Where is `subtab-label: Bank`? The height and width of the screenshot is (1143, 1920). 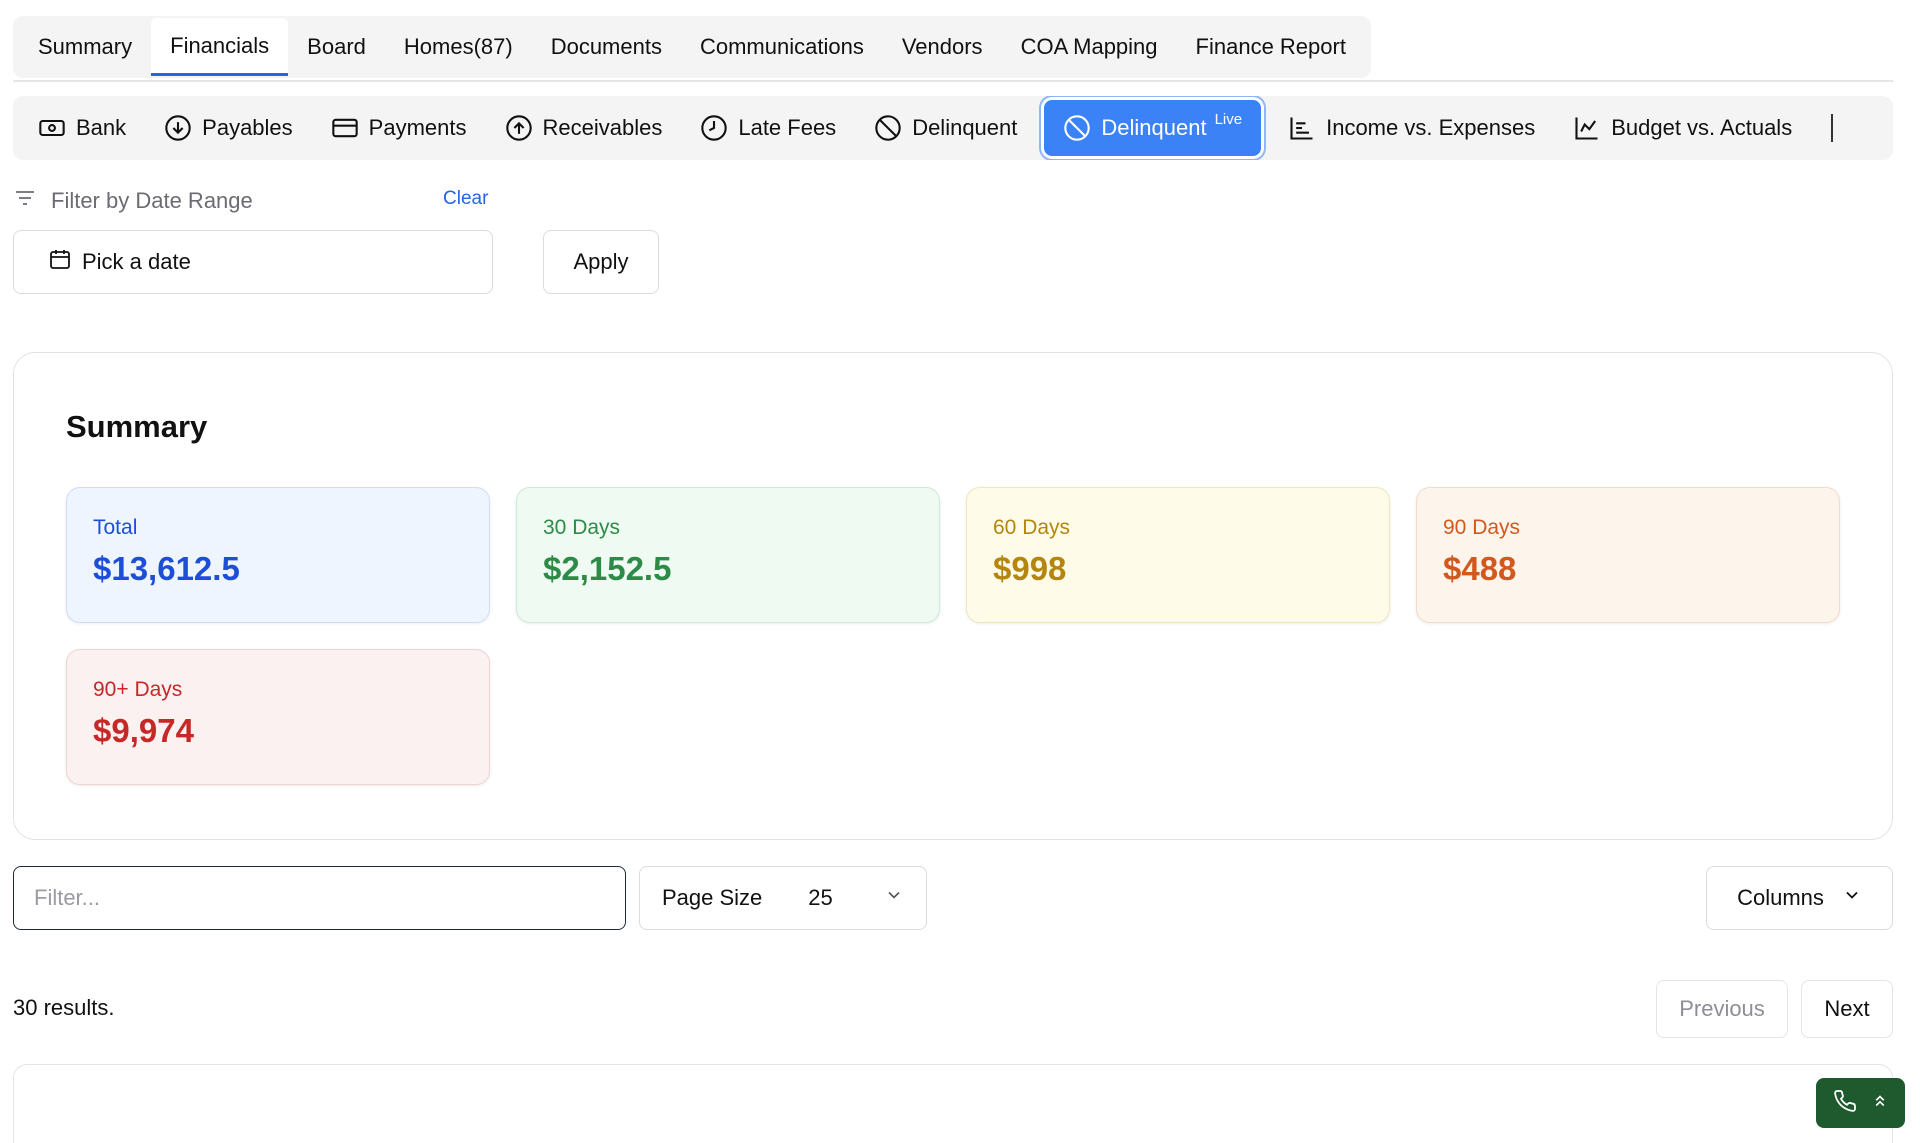 subtab-label: Bank is located at coordinates (101, 127).